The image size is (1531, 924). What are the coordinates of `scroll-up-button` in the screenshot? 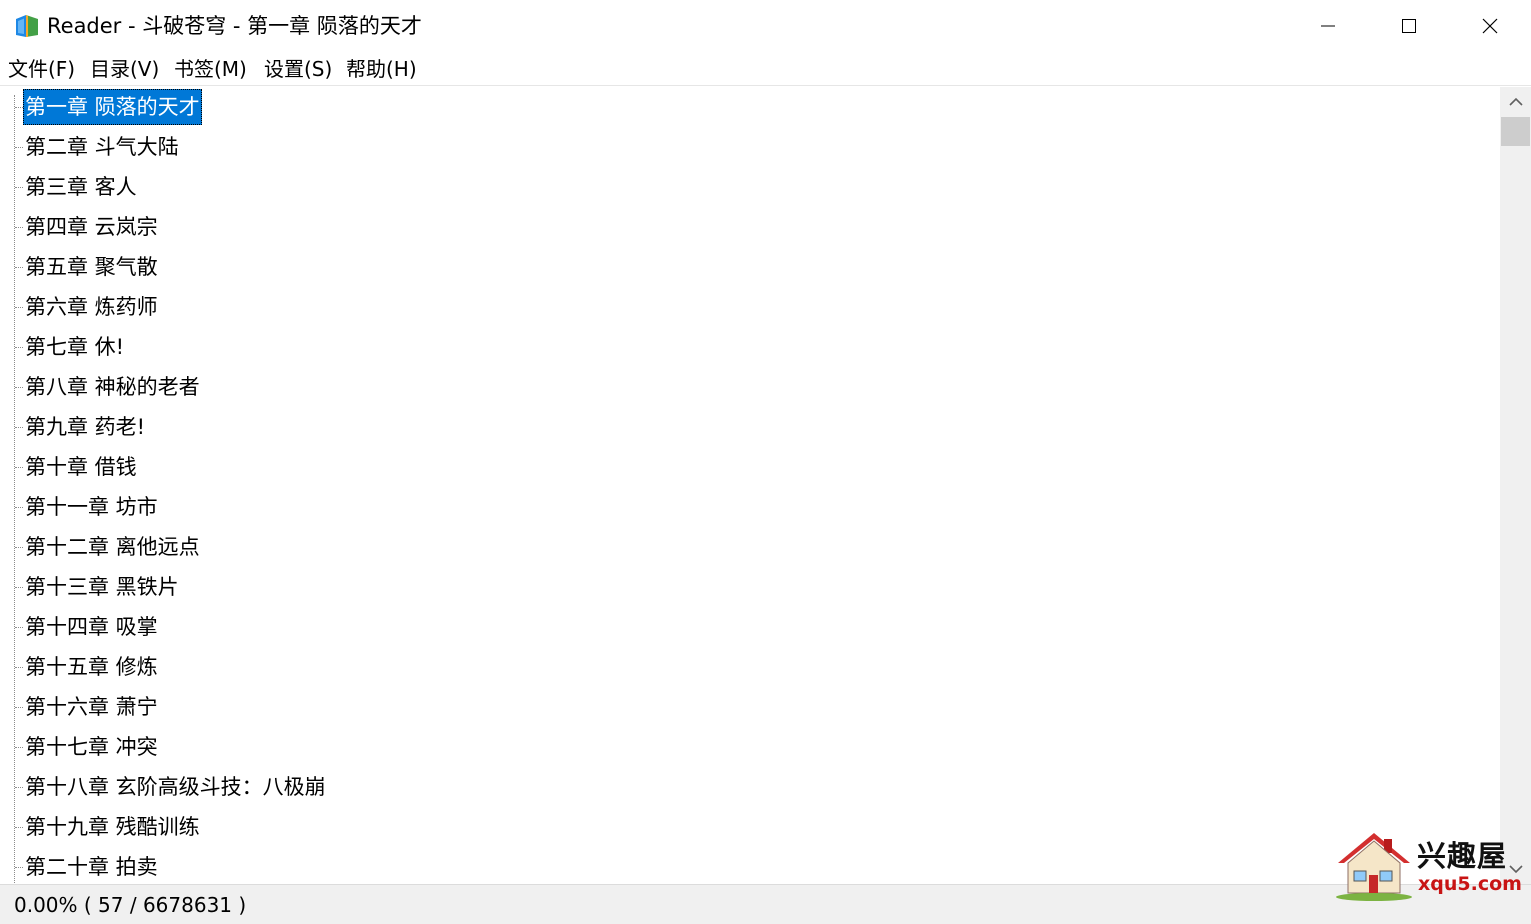 It's located at (1515, 102).